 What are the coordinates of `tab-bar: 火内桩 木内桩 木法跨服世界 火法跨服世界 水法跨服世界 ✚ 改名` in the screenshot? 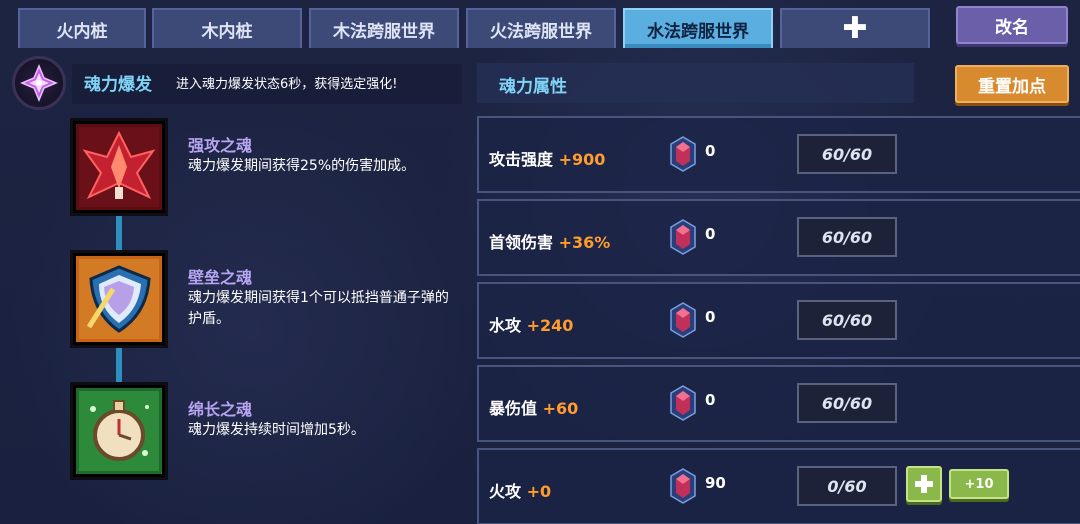 It's located at (540, 26).